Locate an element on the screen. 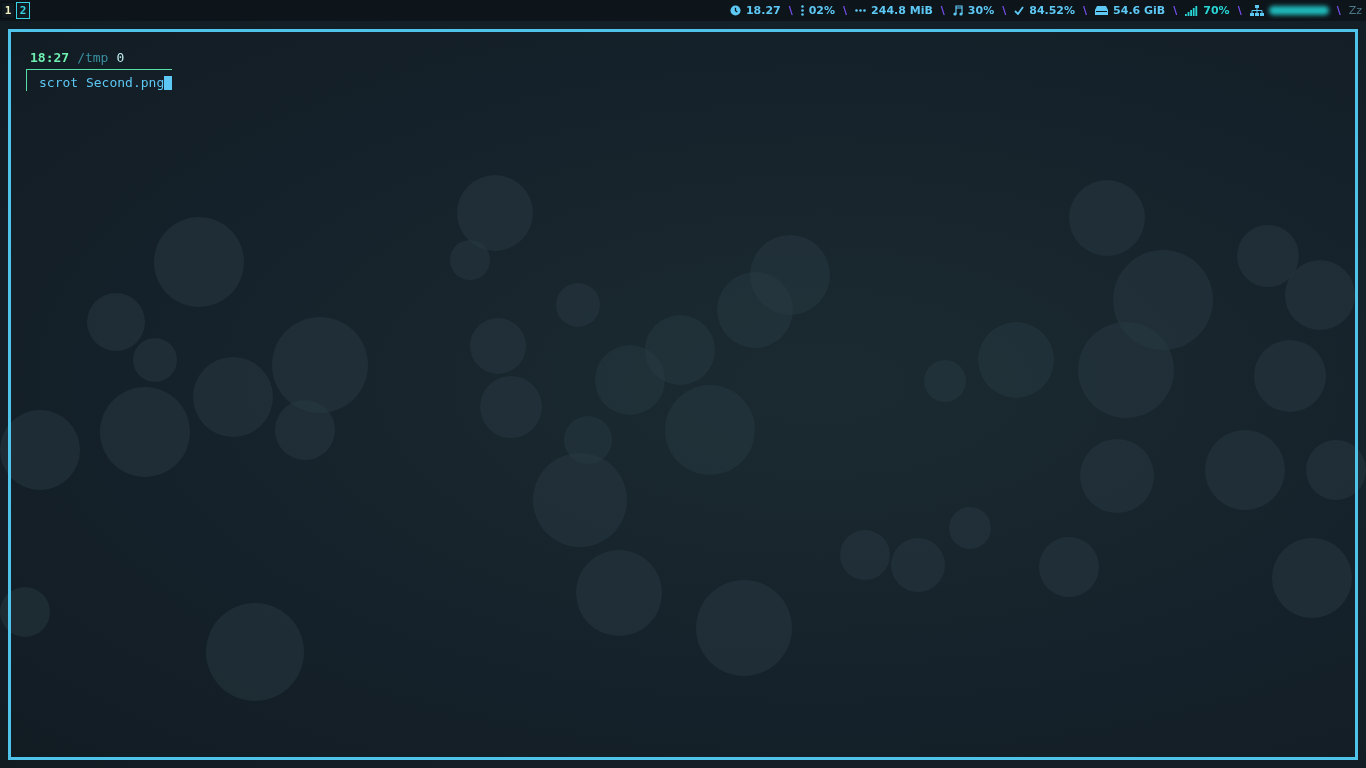  hard-drive-icon is located at coordinates (1102, 10).